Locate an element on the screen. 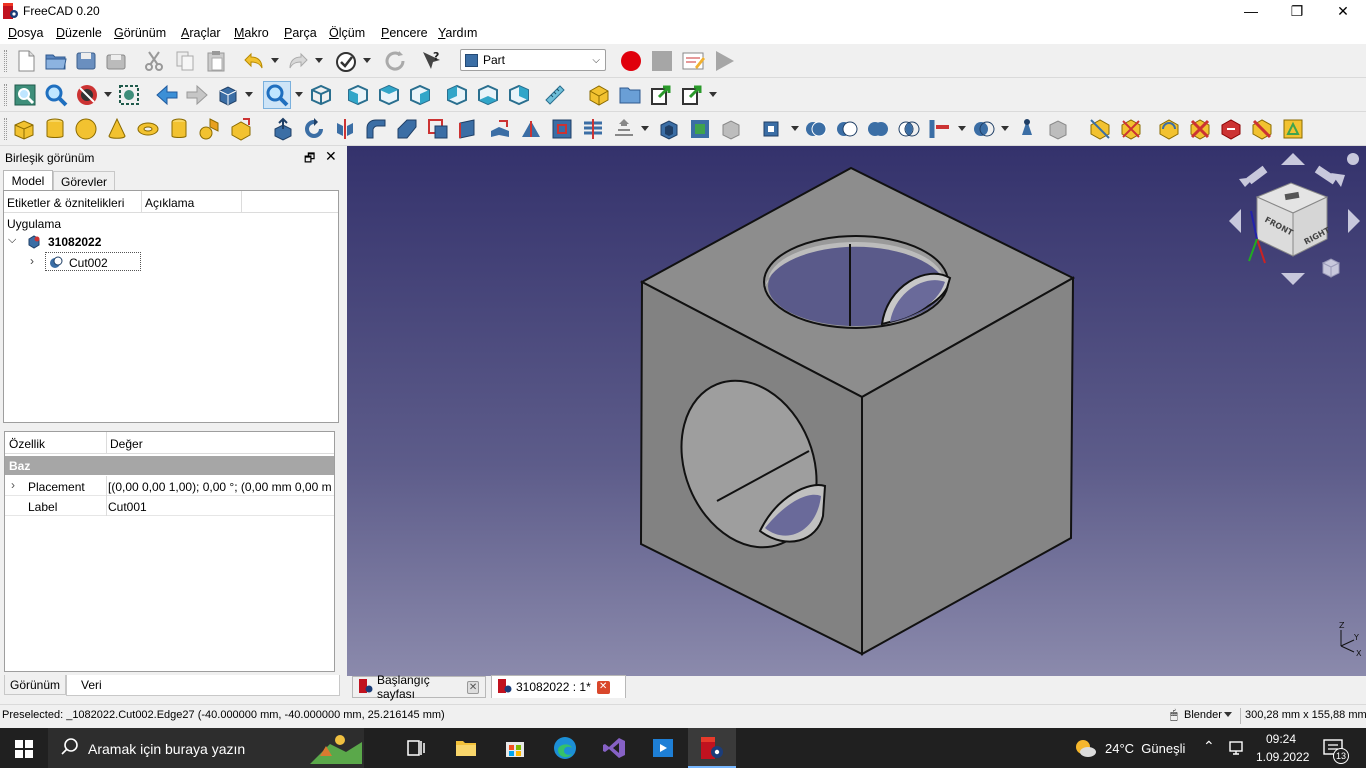  store-icon is located at coordinates (515, 749).